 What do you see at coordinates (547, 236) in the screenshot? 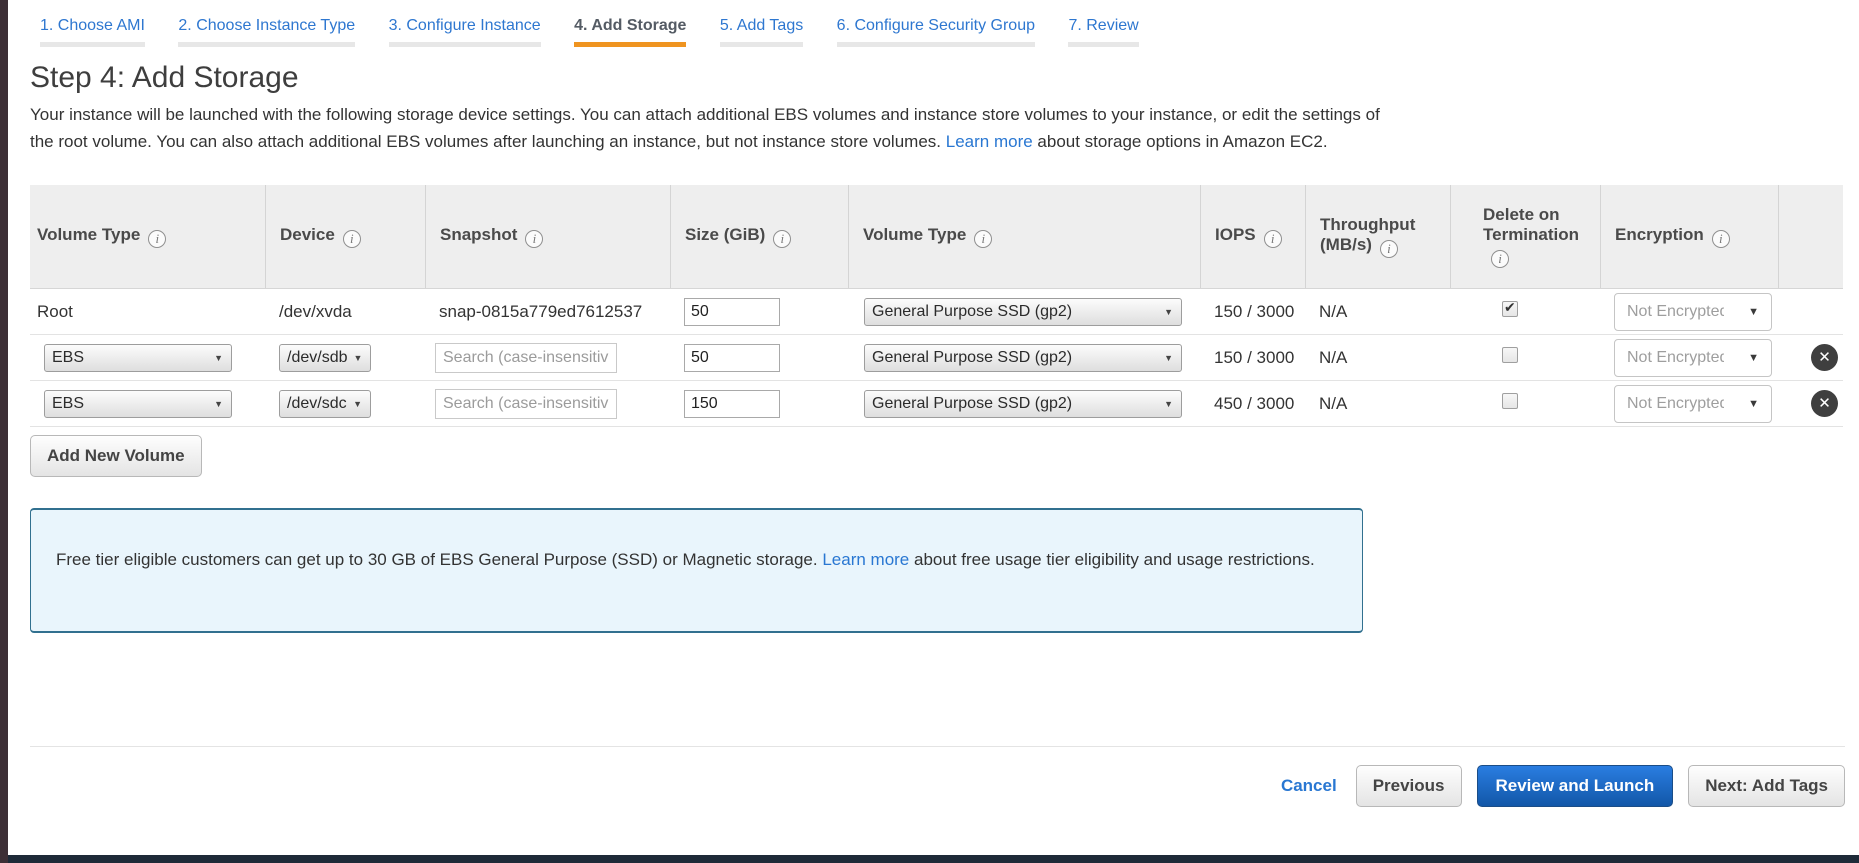
I see `column-header-snapshot: Snapshot i` at bounding box center [547, 236].